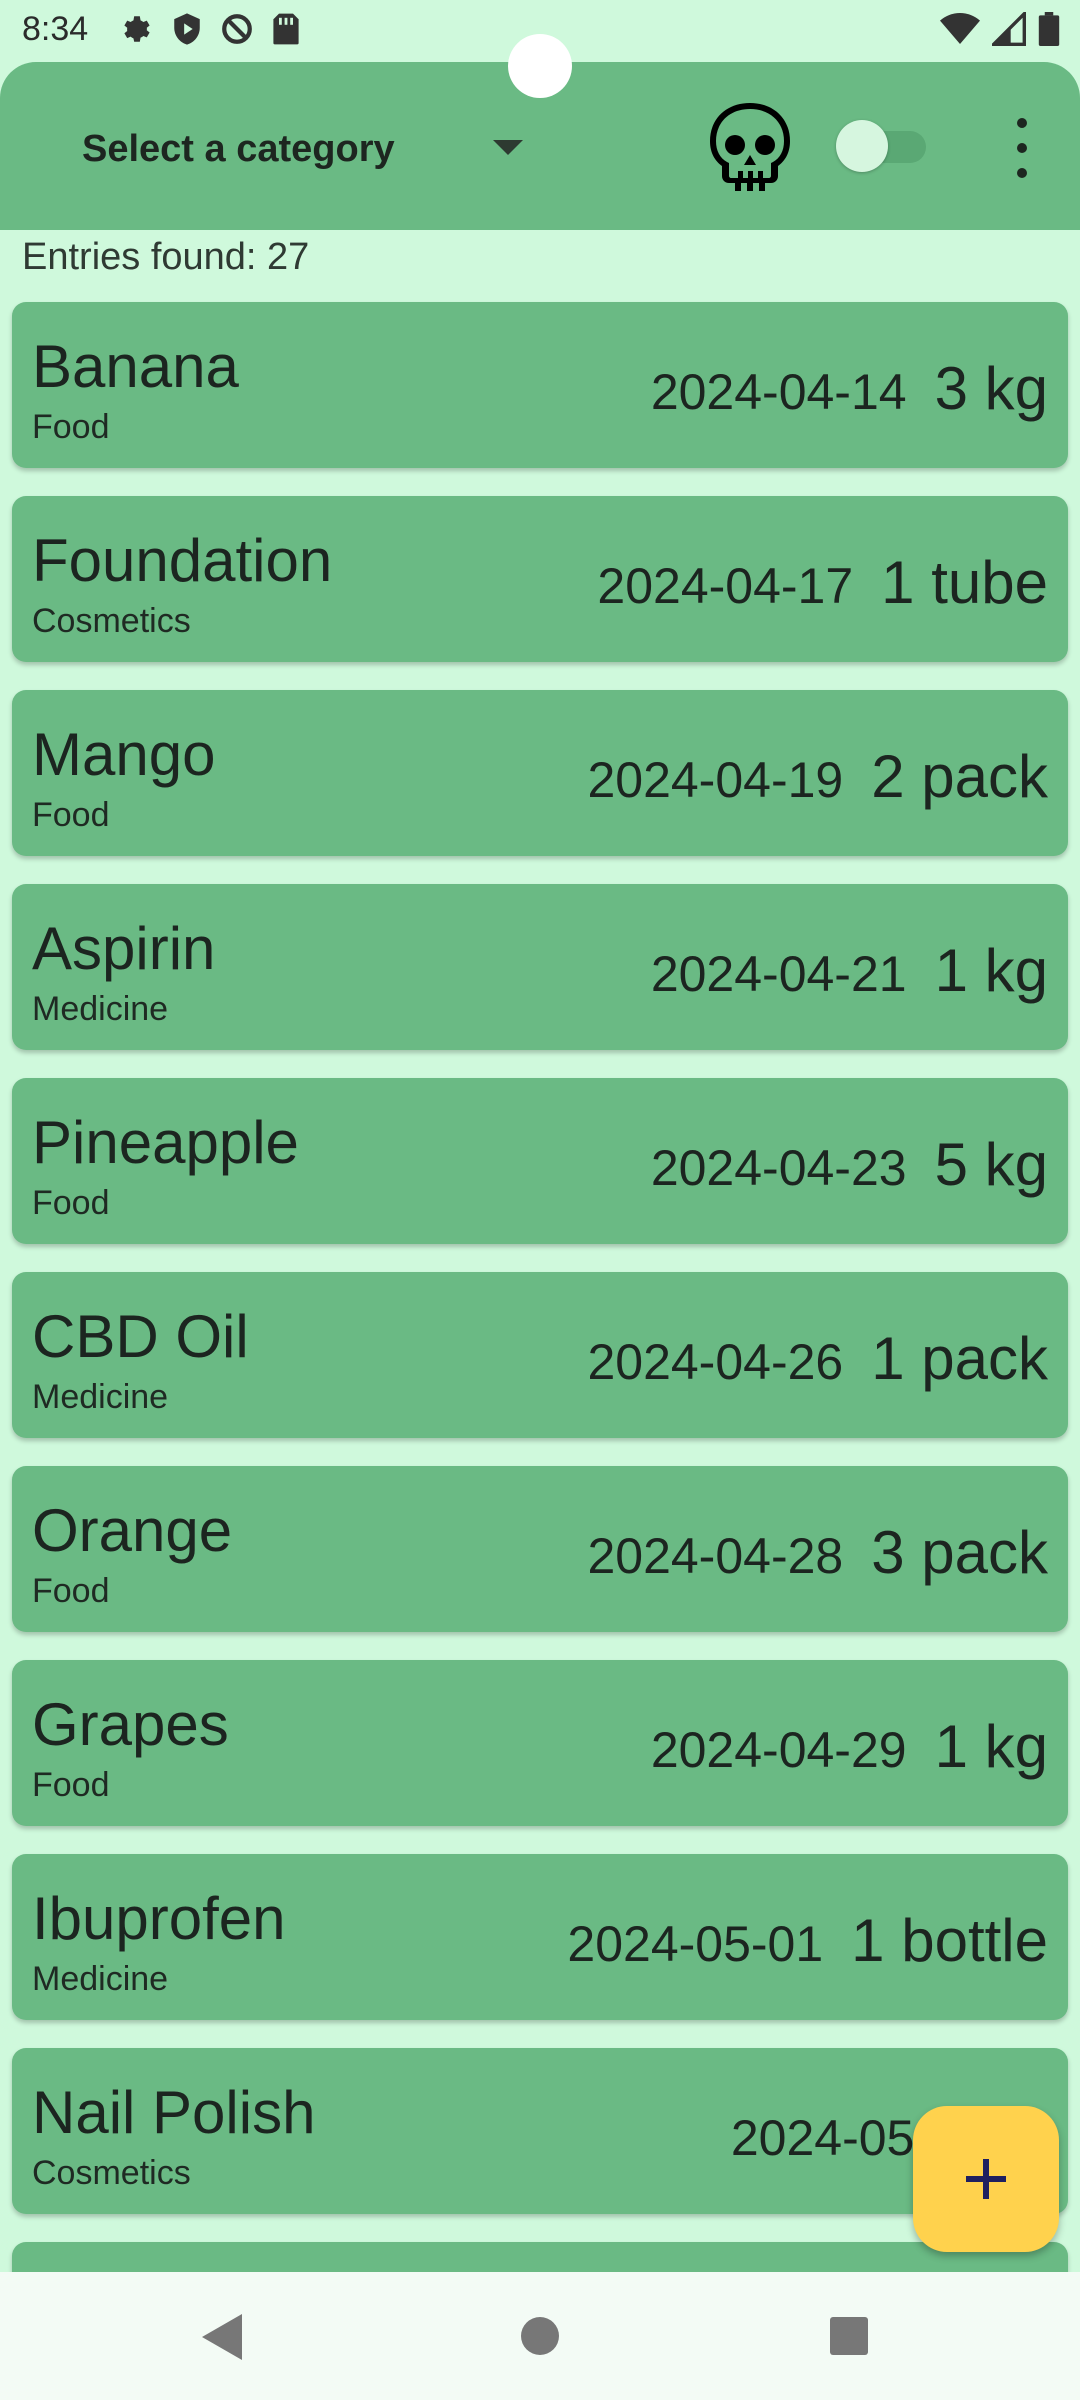 This screenshot has height=2400, width=1080. What do you see at coordinates (182, 560) in the screenshot?
I see `entry-name: Foundation` at bounding box center [182, 560].